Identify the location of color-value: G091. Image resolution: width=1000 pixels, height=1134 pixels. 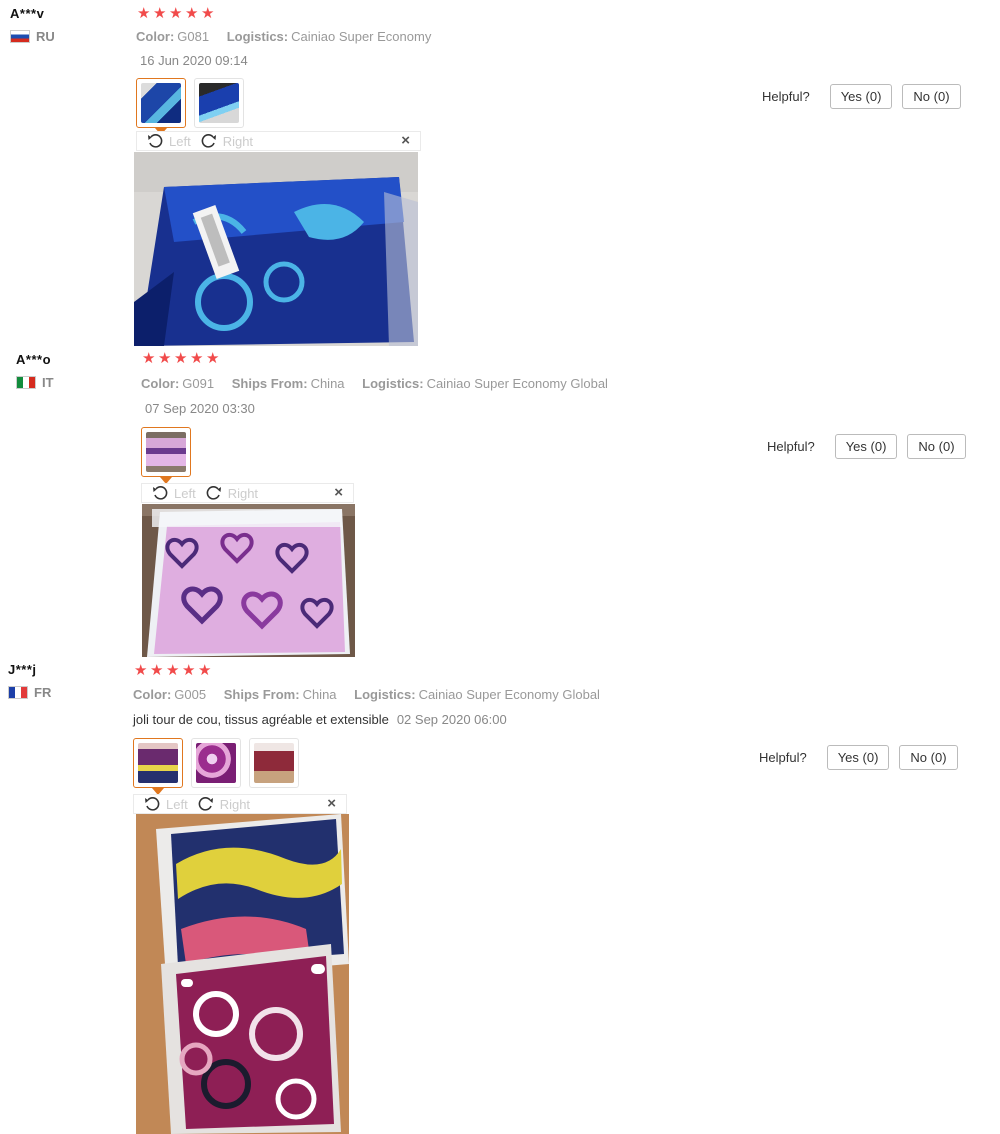
(198, 383).